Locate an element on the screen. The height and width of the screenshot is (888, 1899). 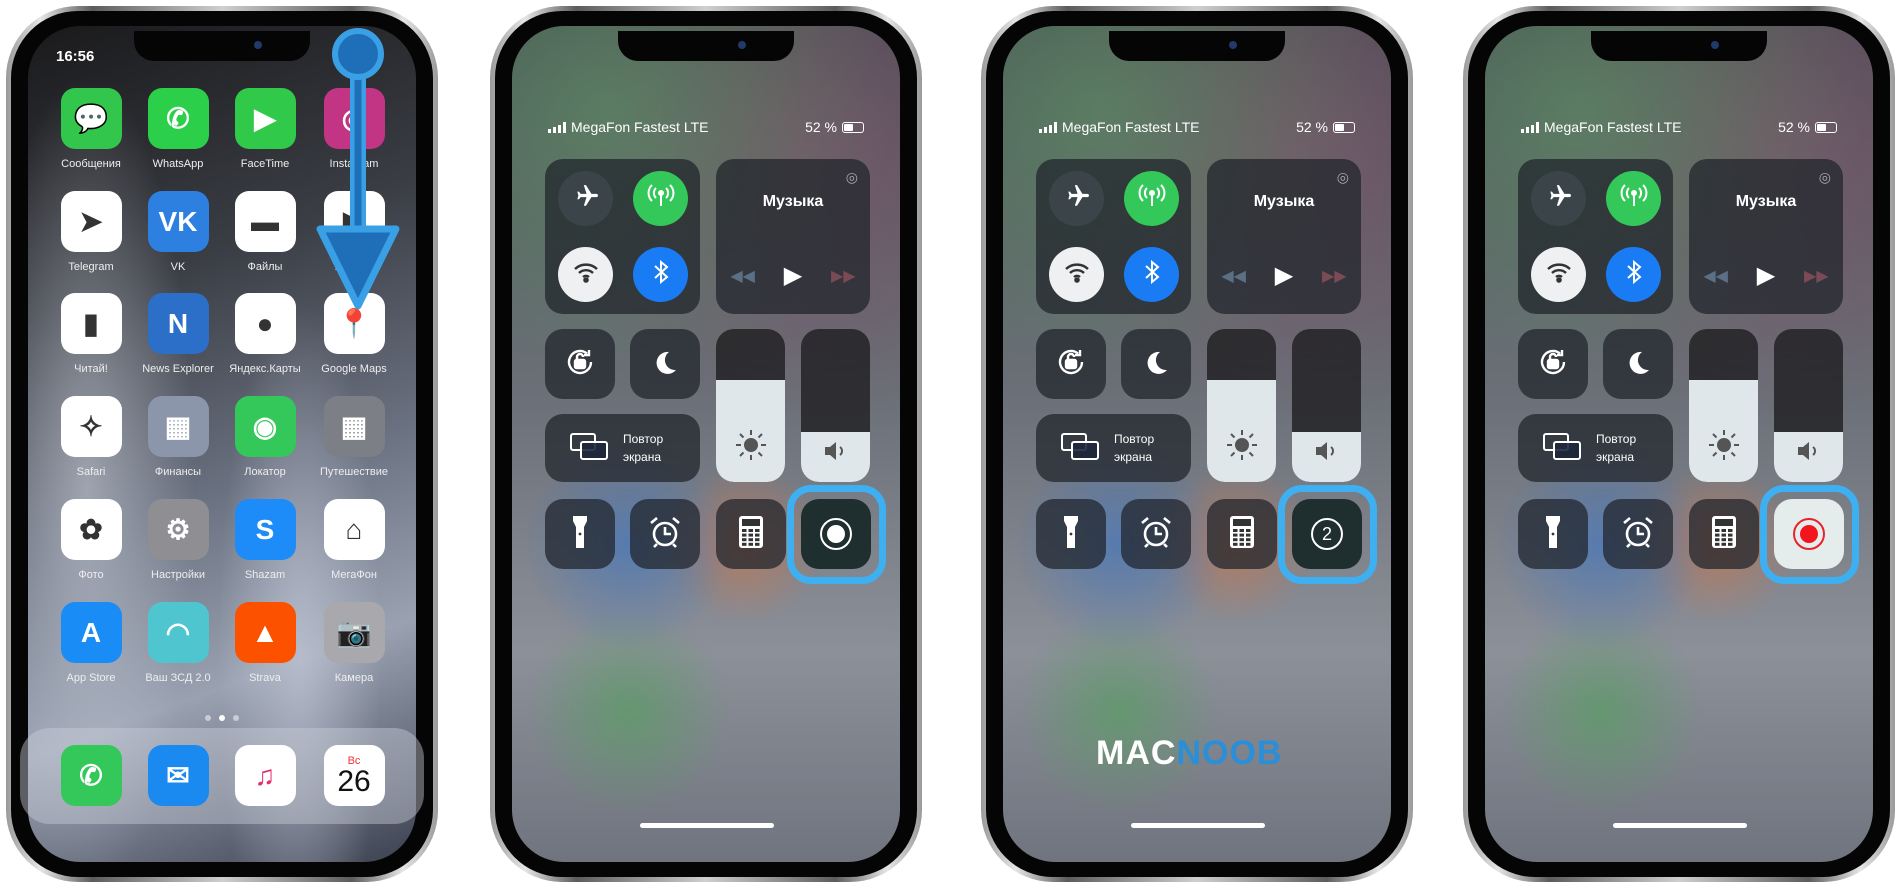
app-shazam: S Shazam is located at coordinates (265, 540).